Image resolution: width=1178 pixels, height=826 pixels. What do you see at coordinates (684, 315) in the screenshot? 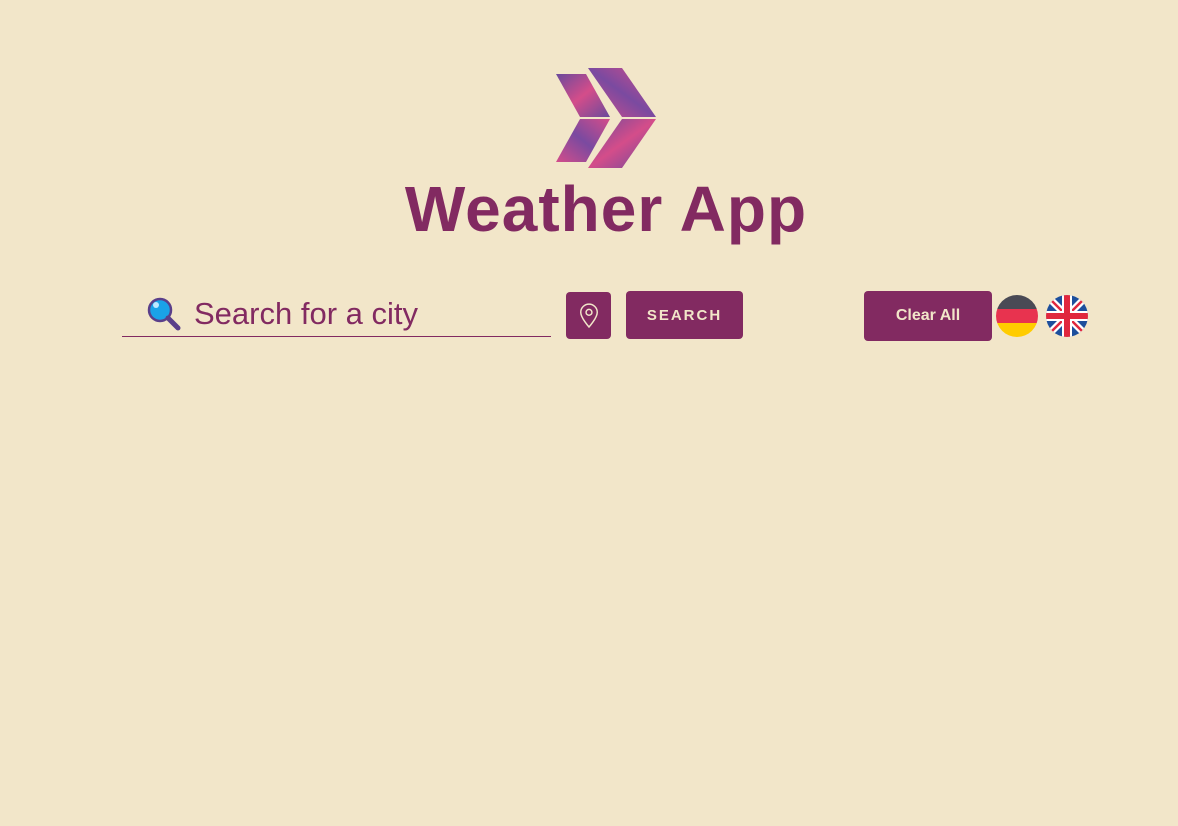
I see `search-button: SEARCH` at bounding box center [684, 315].